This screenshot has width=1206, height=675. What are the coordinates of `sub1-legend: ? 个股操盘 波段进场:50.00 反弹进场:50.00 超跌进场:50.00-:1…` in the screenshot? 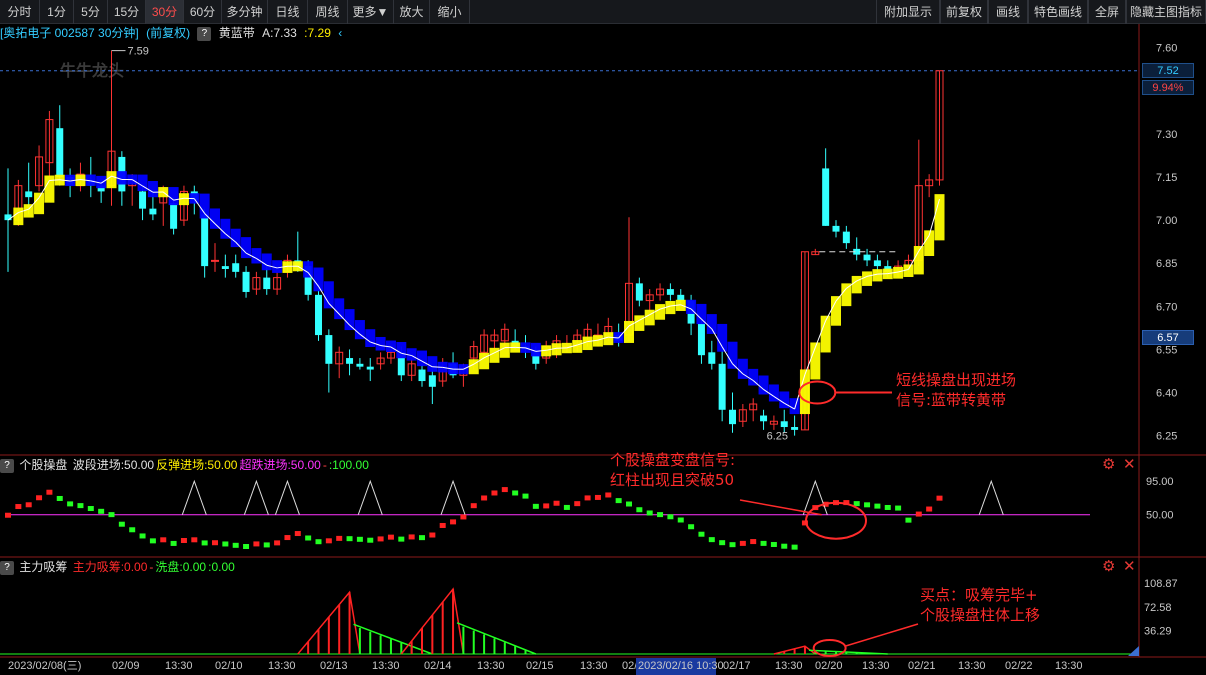 It's located at (186, 465).